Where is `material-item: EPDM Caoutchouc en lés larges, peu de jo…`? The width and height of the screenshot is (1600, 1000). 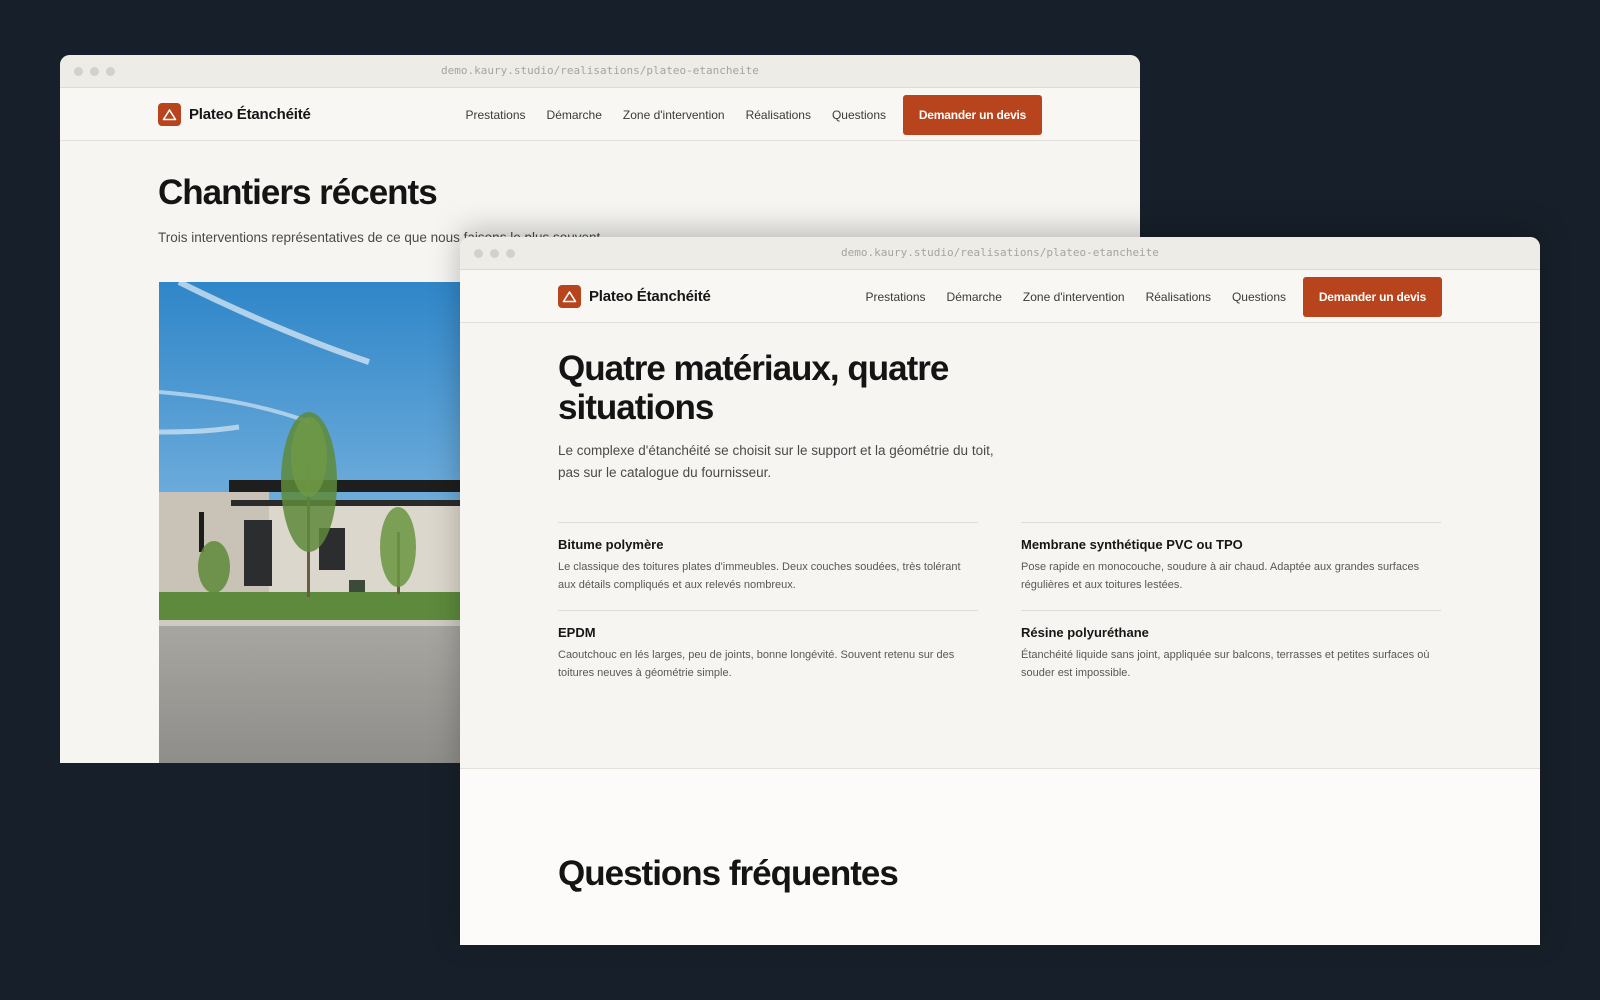 material-item: EPDM Caoutchouc en lés larges, peu de jo… is located at coordinates (768, 654).